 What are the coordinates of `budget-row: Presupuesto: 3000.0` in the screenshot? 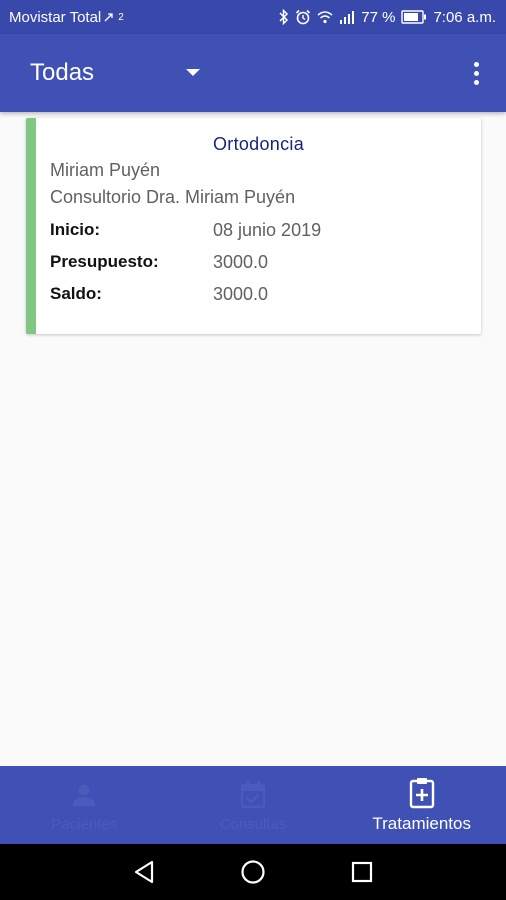 It's located at (159, 262).